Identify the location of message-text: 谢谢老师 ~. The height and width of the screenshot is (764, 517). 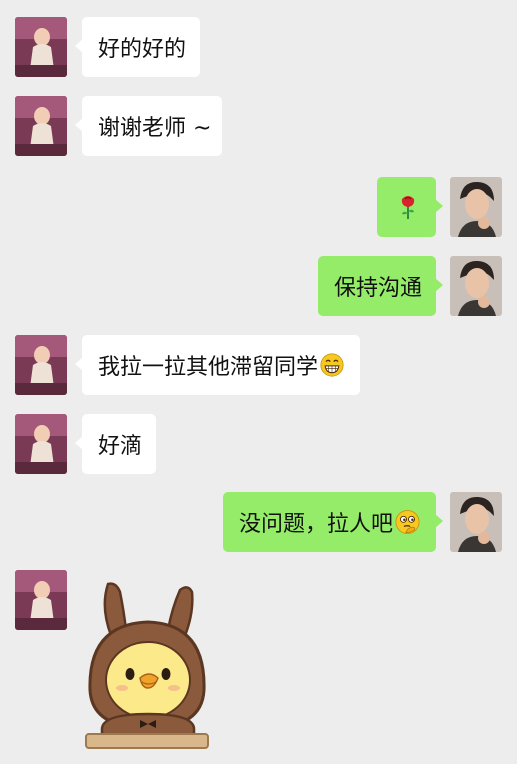
(155, 128).